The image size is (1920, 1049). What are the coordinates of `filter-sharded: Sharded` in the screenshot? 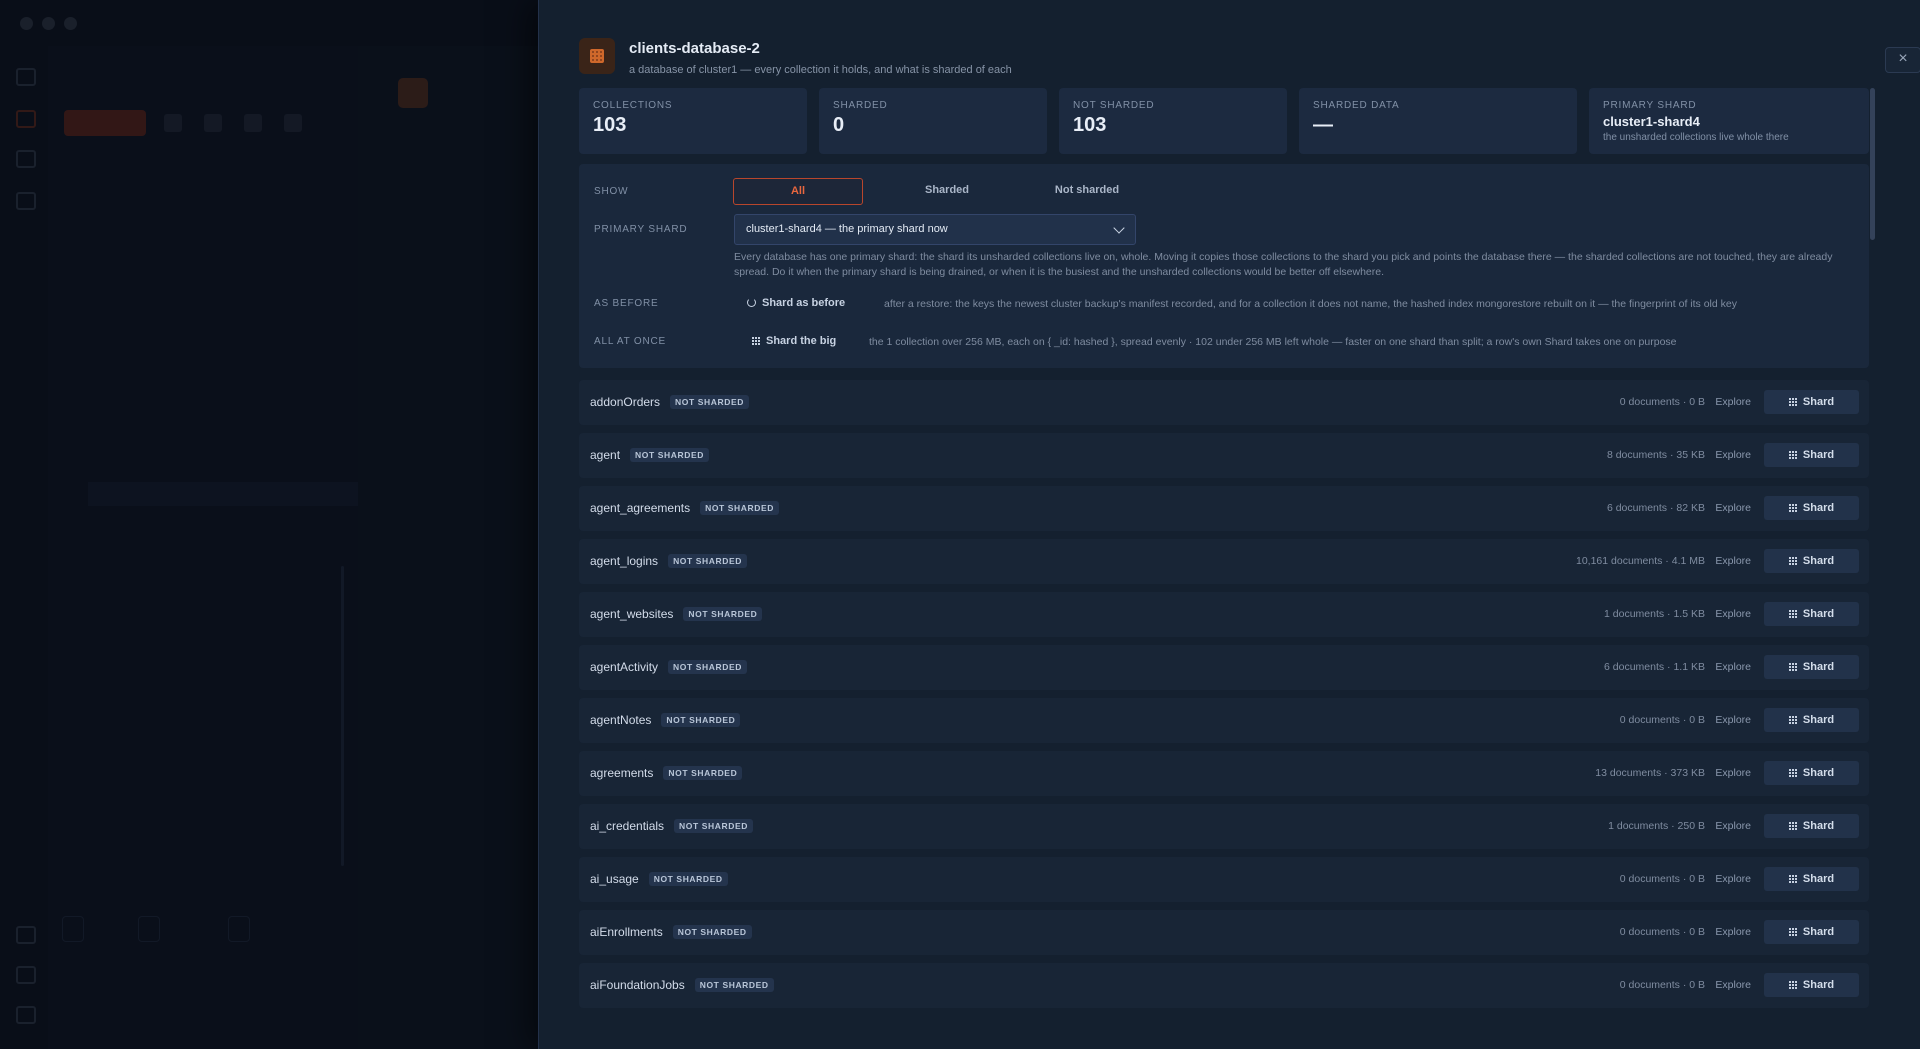 It's located at (947, 190).